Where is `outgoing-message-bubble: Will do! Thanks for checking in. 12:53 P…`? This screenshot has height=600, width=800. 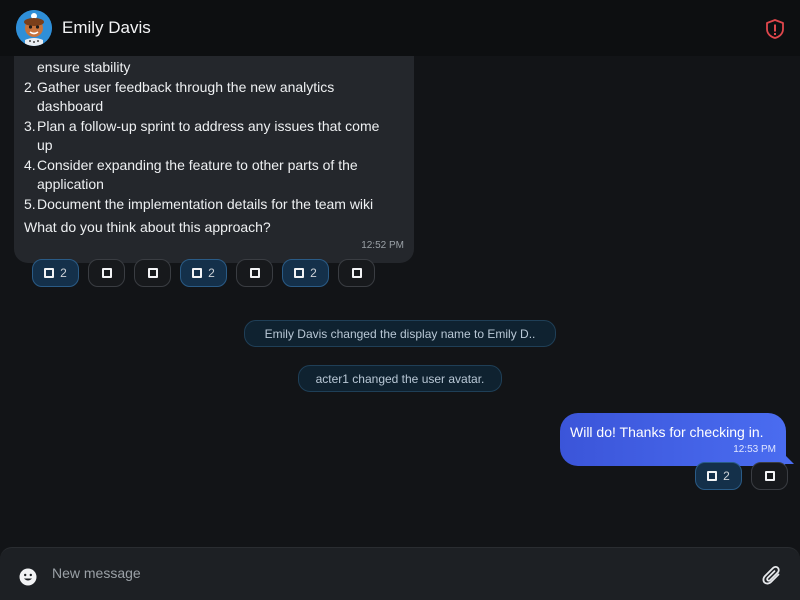
outgoing-message-bubble: Will do! Thanks for checking in. 12:53 P… is located at coordinates (673, 439).